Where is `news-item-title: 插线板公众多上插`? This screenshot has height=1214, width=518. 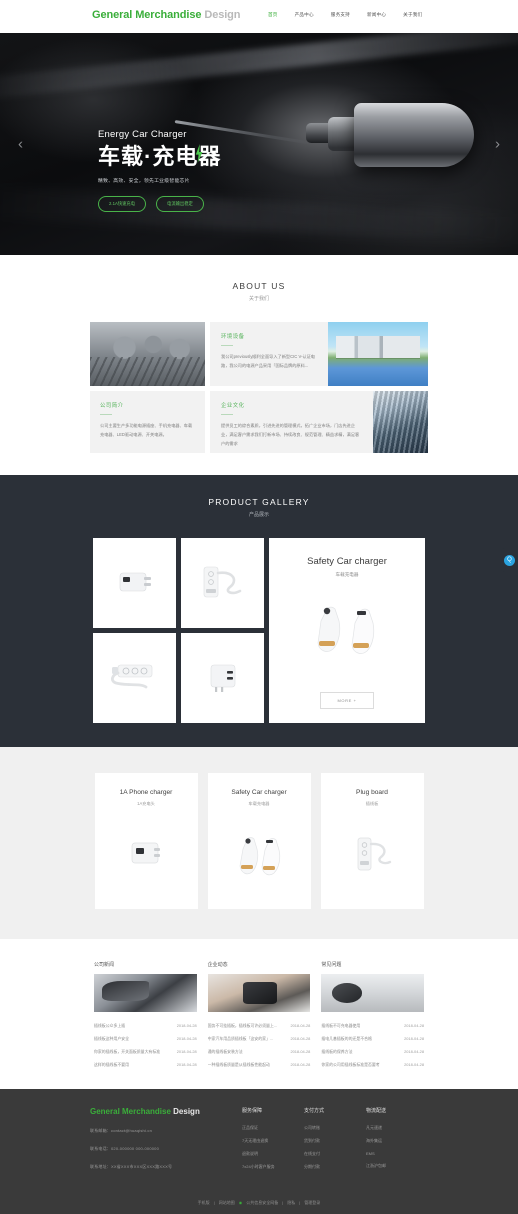 news-item-title: 插线板公众多上插 is located at coordinates (110, 1025).